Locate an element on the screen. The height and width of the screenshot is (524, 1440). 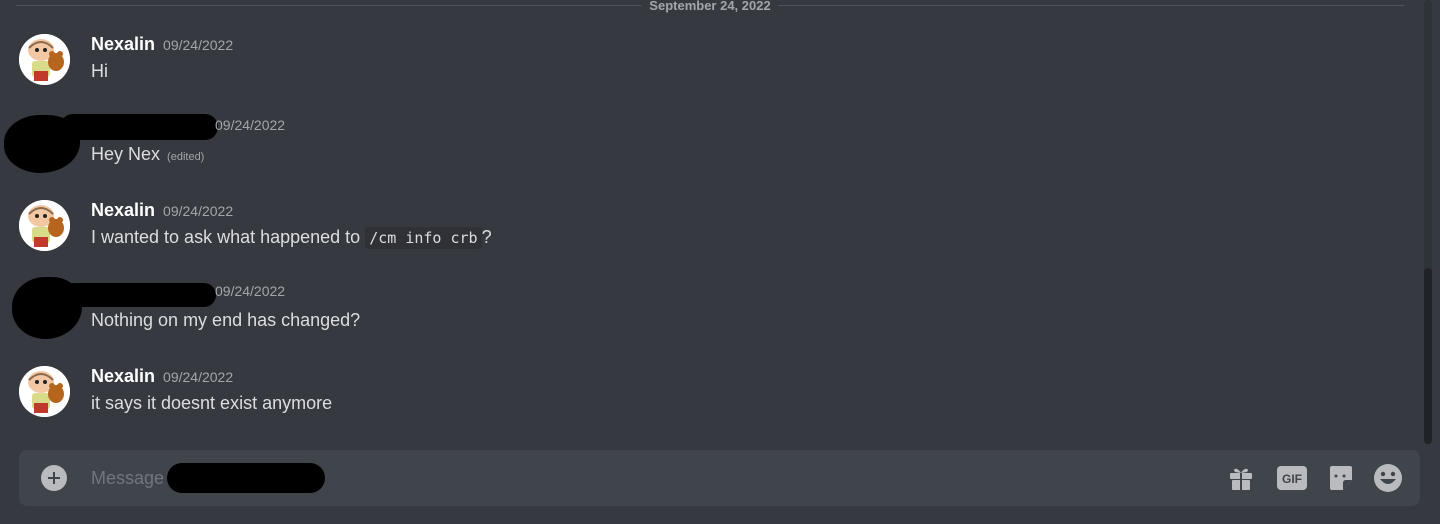
message-item: Nexalin 09/24/2022 Hi is located at coordinates (700, 69).